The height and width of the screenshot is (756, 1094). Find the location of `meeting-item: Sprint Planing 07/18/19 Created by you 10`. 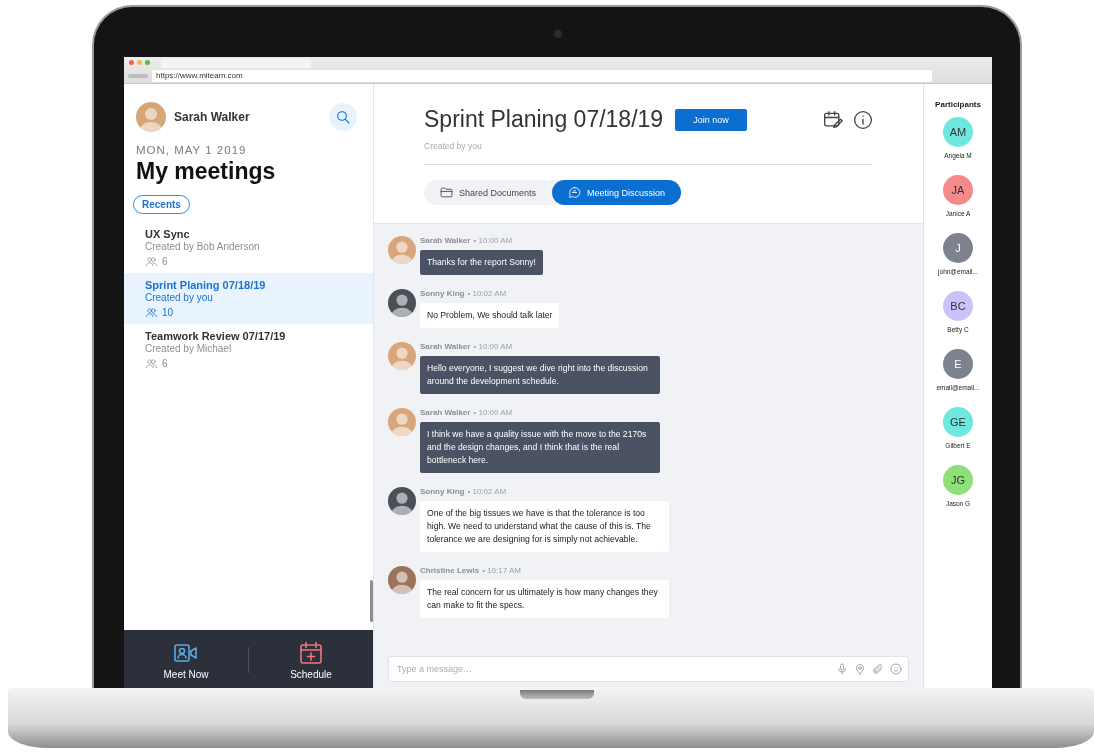

meeting-item: Sprint Planing 07/18/19 Created by you 10 is located at coordinates (248, 298).